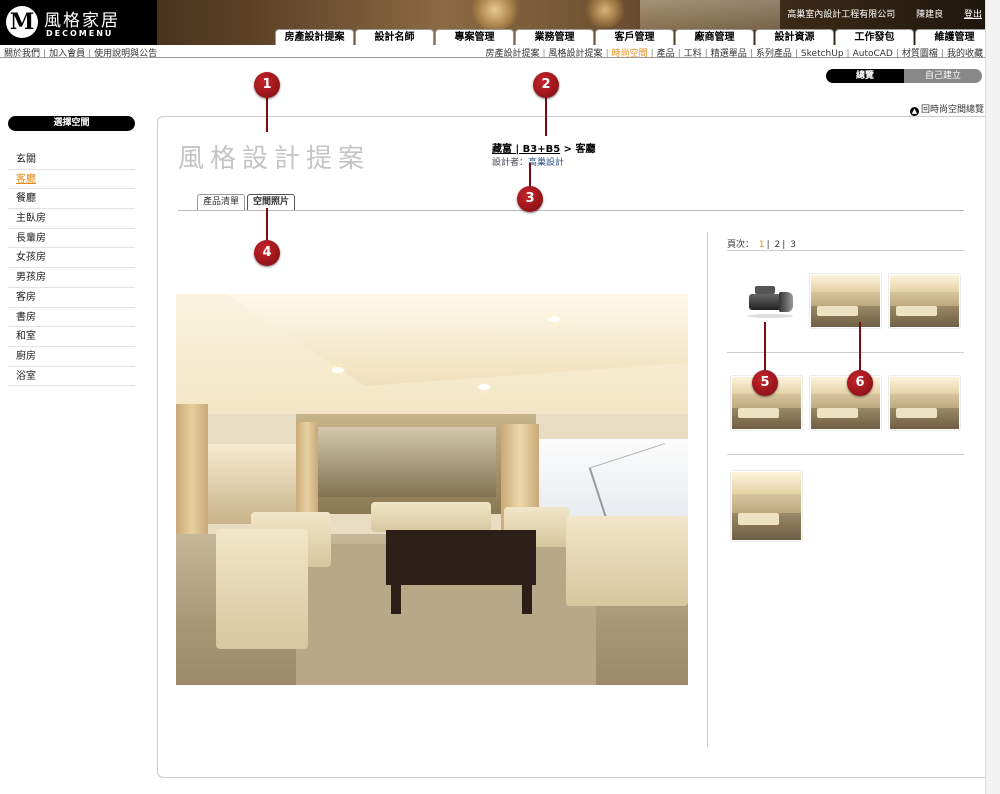  Describe the element at coordinates (125, 54) in the screenshot. I see `subnav-link: 使用說明與公告` at that location.